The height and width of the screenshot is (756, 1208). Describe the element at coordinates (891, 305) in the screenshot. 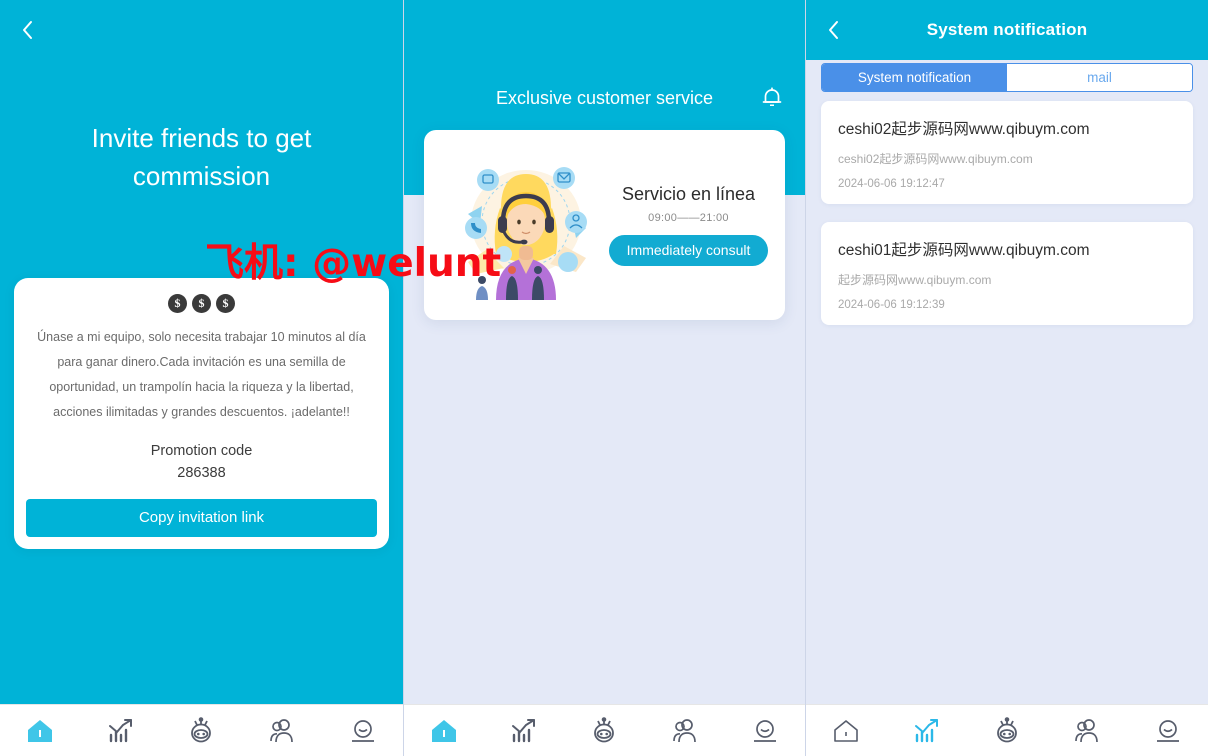

I see `notification-timestamp: 2024-06-06 19:12:39` at that location.